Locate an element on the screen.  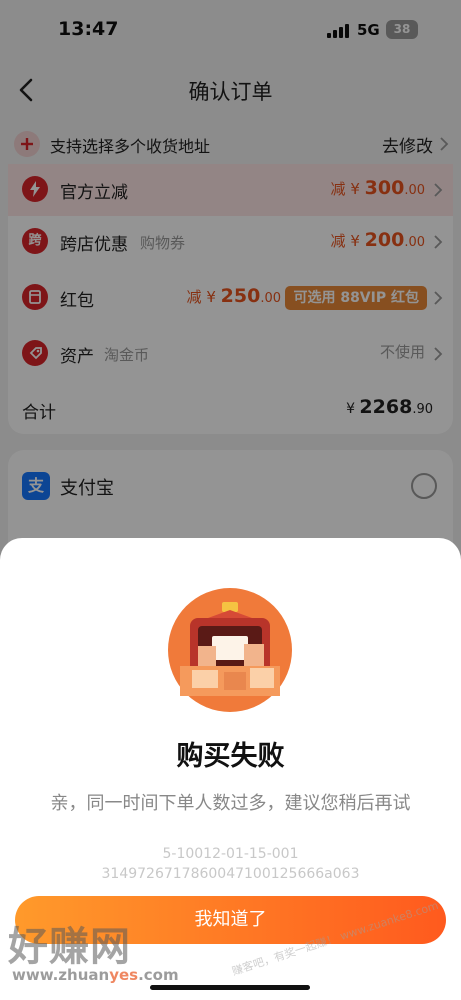
watermark-logo: 好赚网 is located at coordinates (69, 947).